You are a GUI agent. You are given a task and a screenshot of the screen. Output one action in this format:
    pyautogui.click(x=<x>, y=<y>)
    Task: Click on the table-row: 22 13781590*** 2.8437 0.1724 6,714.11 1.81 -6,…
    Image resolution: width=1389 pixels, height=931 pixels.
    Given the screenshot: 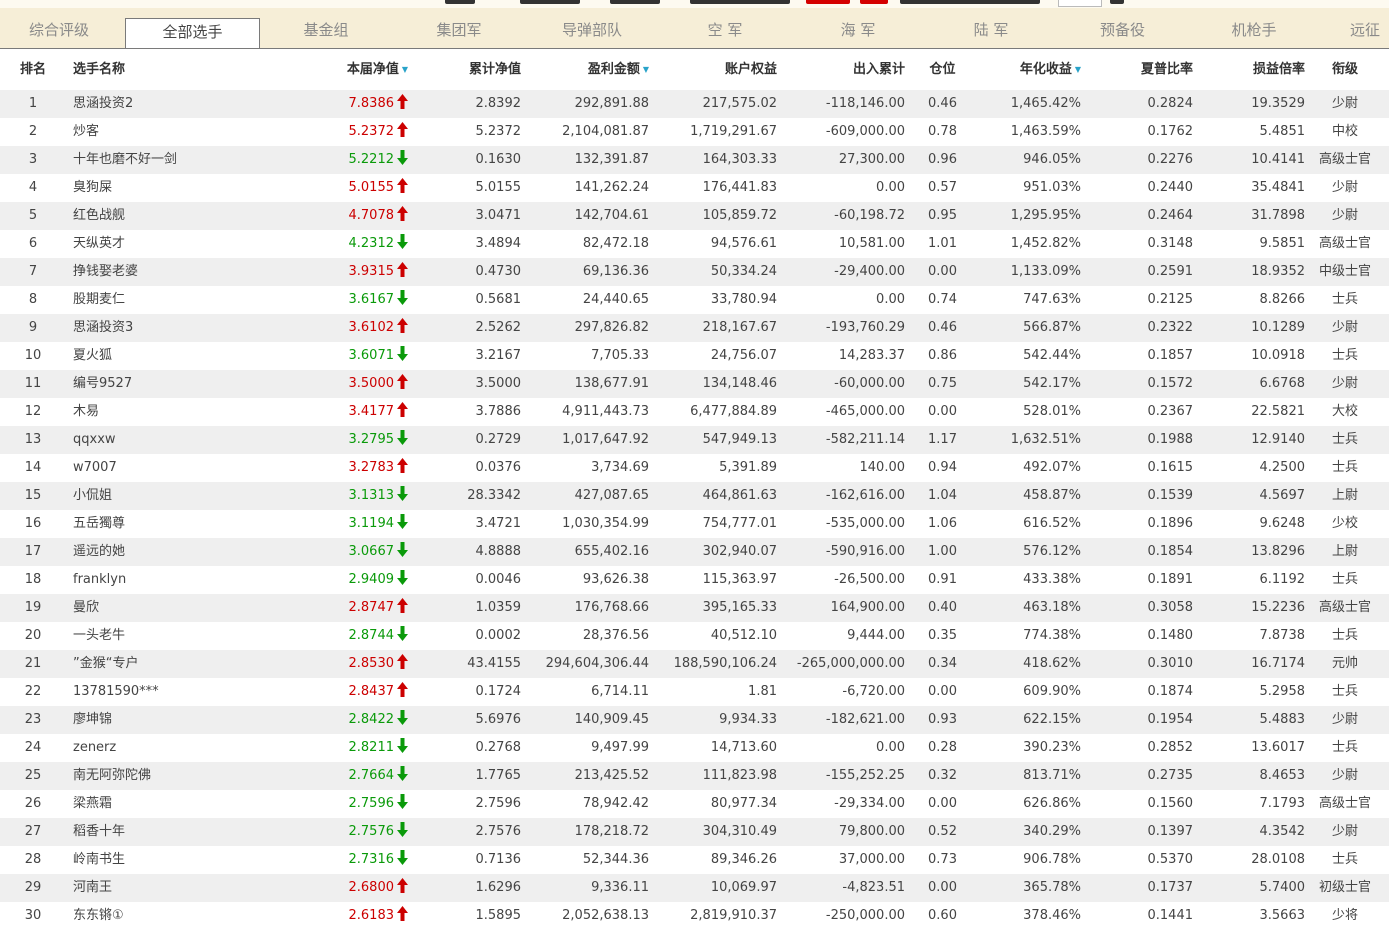 What is the action you would take?
    pyautogui.click(x=694, y=692)
    